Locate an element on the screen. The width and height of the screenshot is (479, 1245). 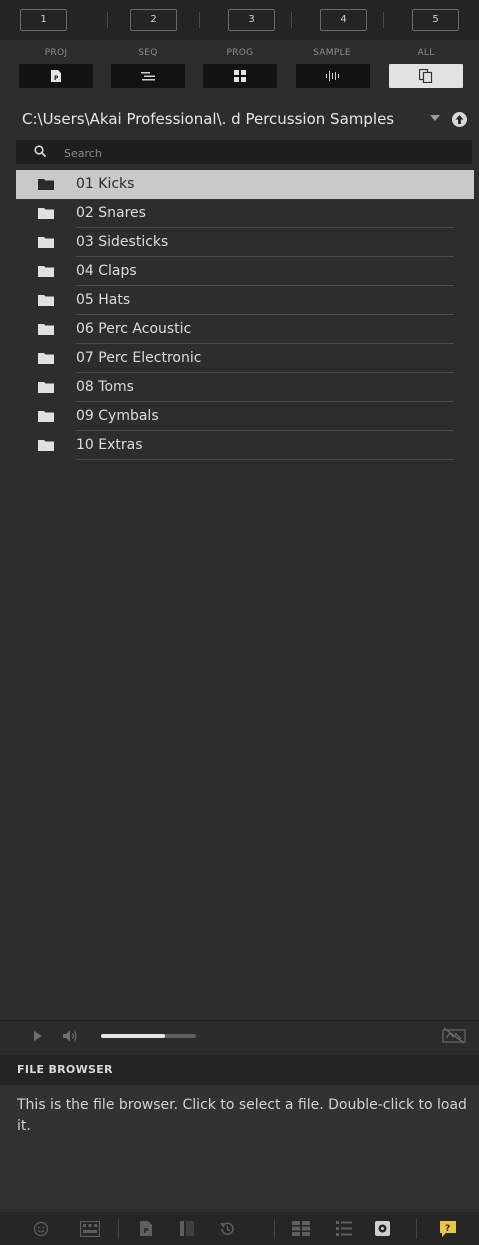
mode-button-all is located at coordinates (426, 76).